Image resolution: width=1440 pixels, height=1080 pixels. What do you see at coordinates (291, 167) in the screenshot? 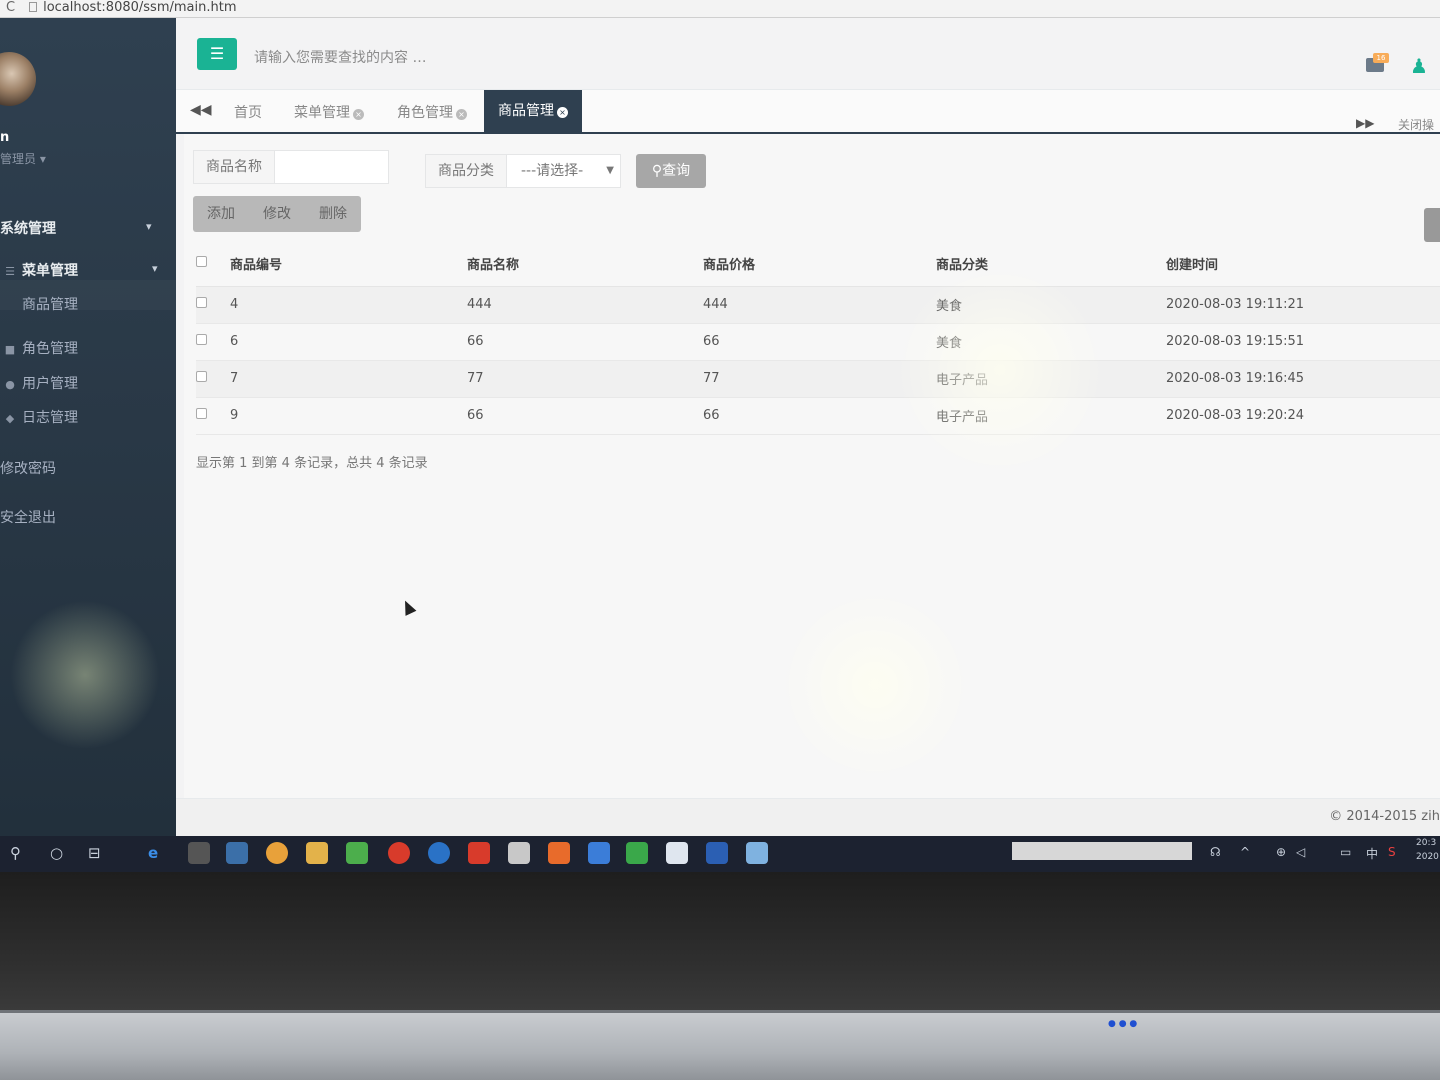
I see `product-name-filter: 商品名称` at bounding box center [291, 167].